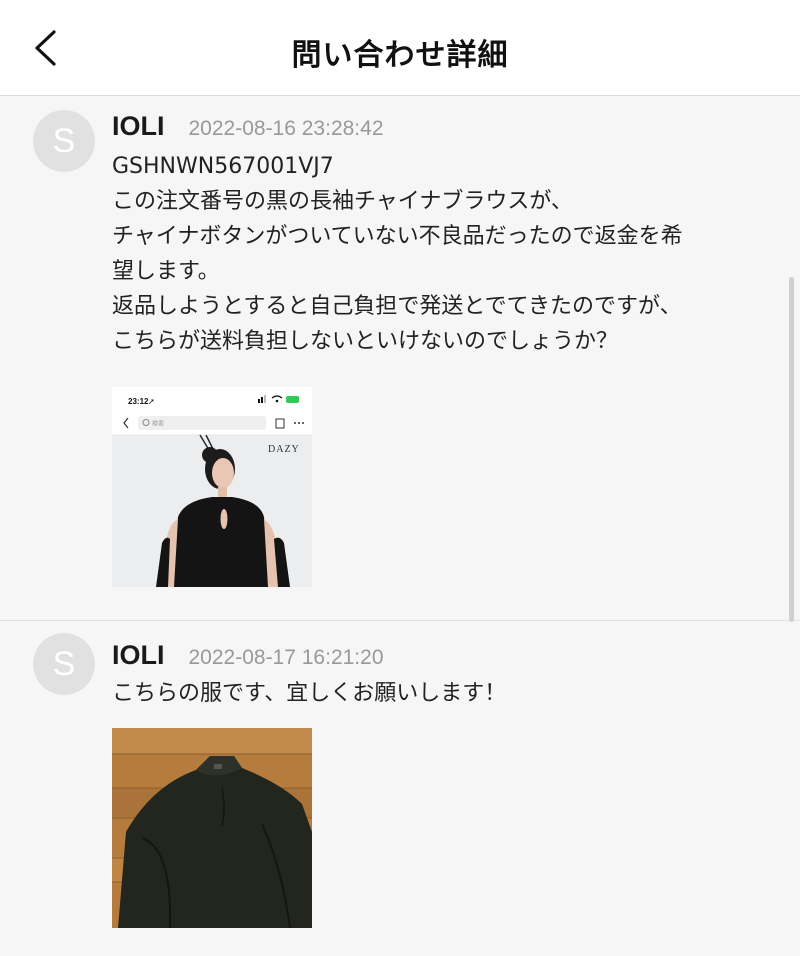 This screenshot has height=956, width=800. Describe the element at coordinates (791, 449) in the screenshot. I see `scrollbar` at that location.